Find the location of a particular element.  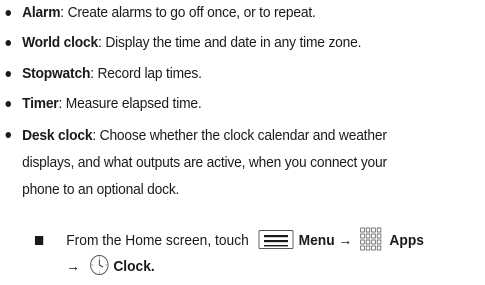

clock-icon is located at coordinates (99, 265).